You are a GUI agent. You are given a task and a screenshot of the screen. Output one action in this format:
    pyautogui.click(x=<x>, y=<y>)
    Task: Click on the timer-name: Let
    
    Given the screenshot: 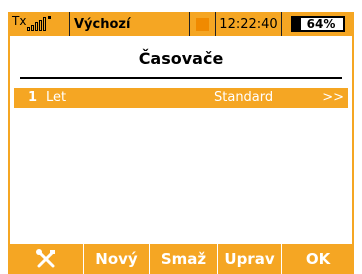 What is the action you would take?
    pyautogui.click(x=56, y=97)
    